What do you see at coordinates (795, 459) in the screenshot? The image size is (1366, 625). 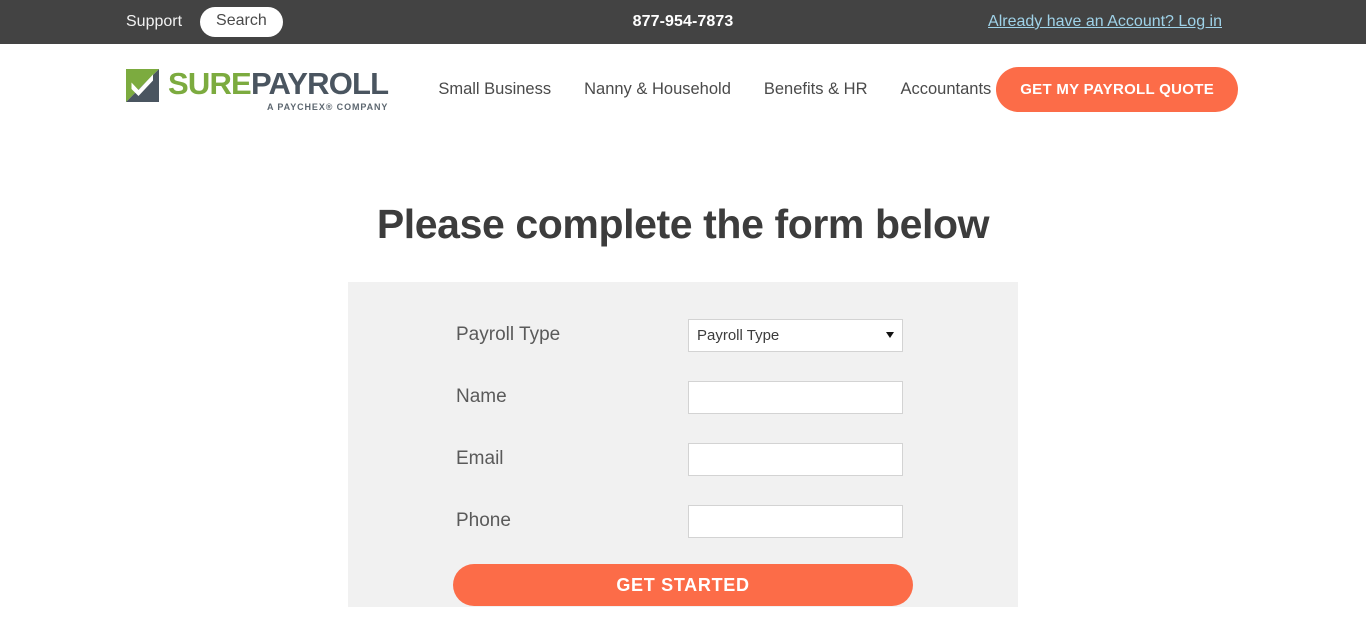 I see `email-input` at bounding box center [795, 459].